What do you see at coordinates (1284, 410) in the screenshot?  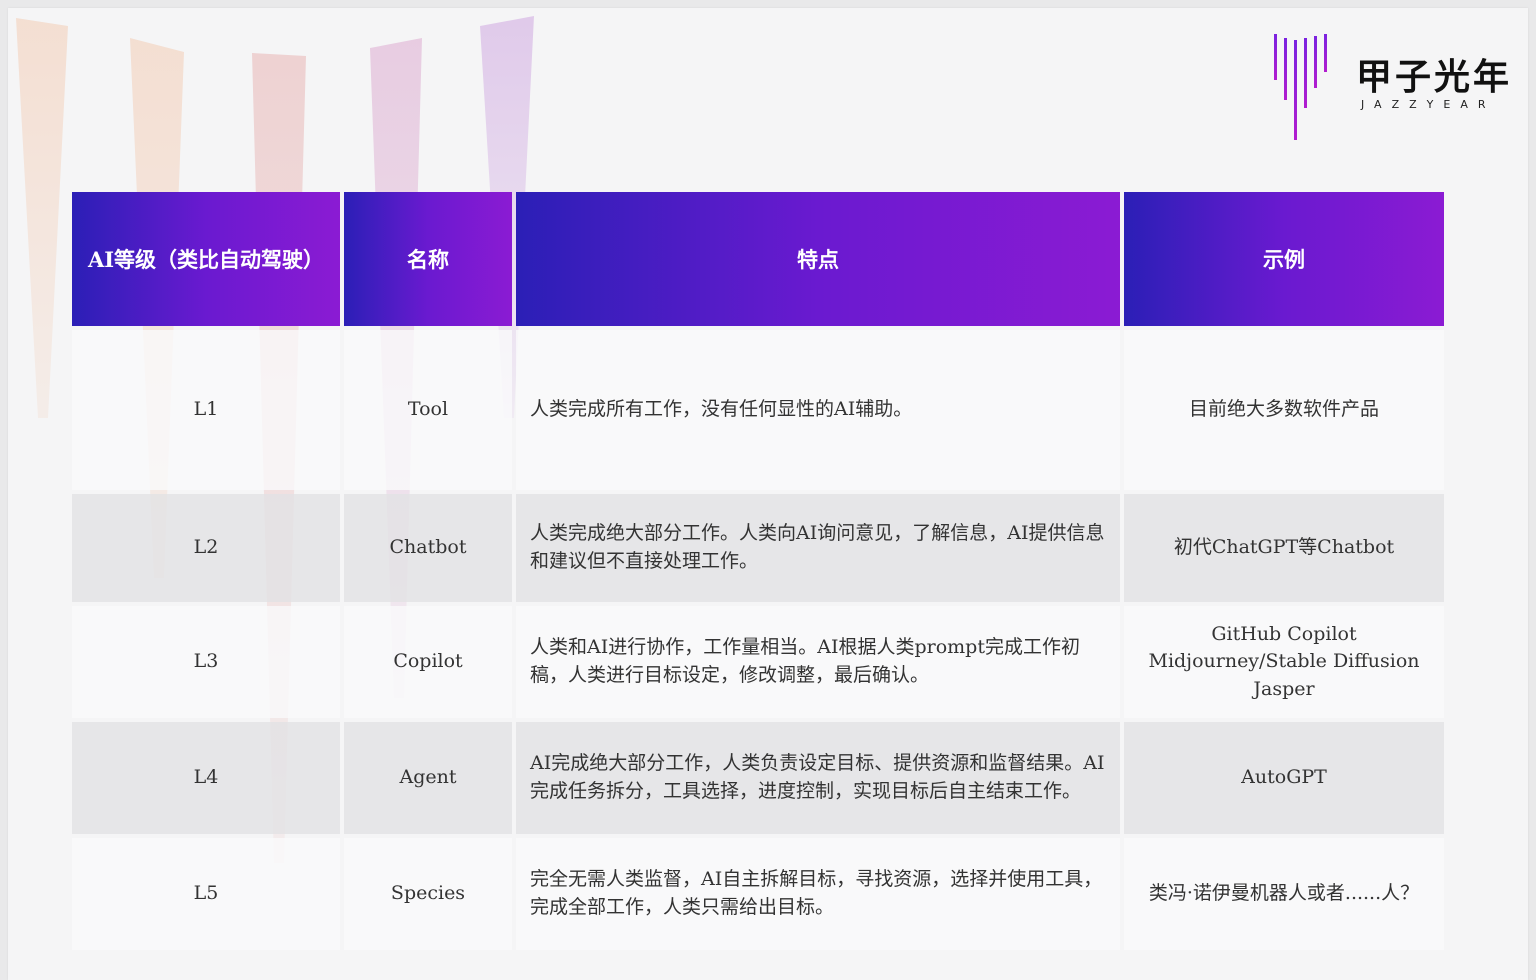 I see `cell-example: 目前绝大多数软件产品` at bounding box center [1284, 410].